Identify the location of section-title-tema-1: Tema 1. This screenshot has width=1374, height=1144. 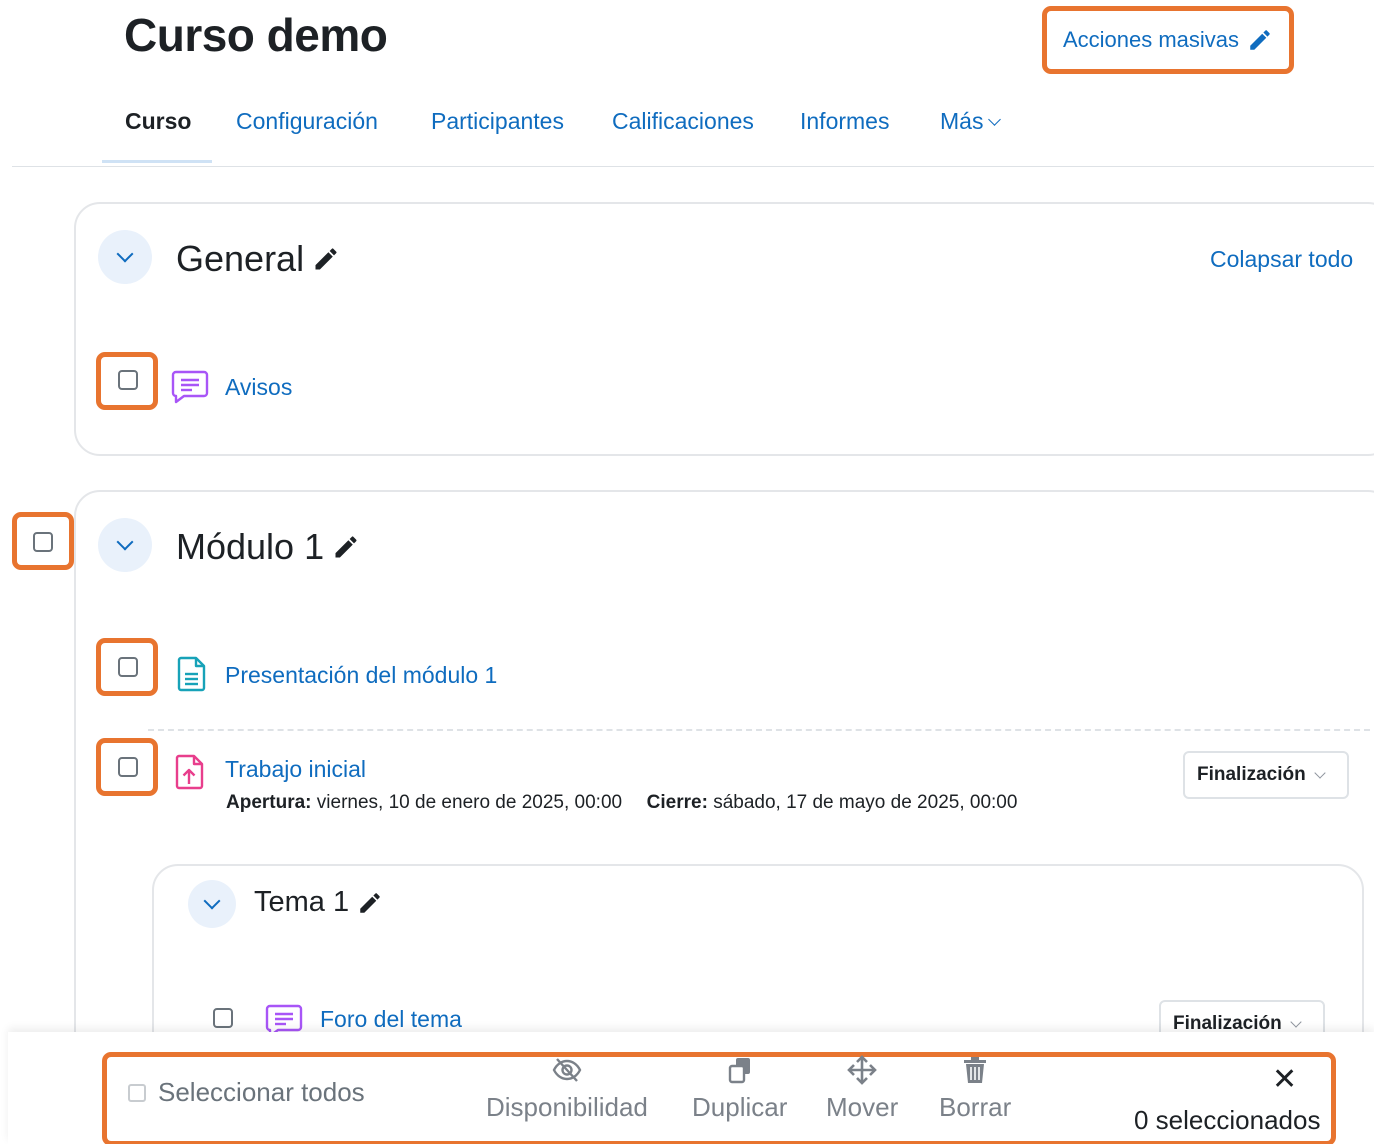
(318, 902).